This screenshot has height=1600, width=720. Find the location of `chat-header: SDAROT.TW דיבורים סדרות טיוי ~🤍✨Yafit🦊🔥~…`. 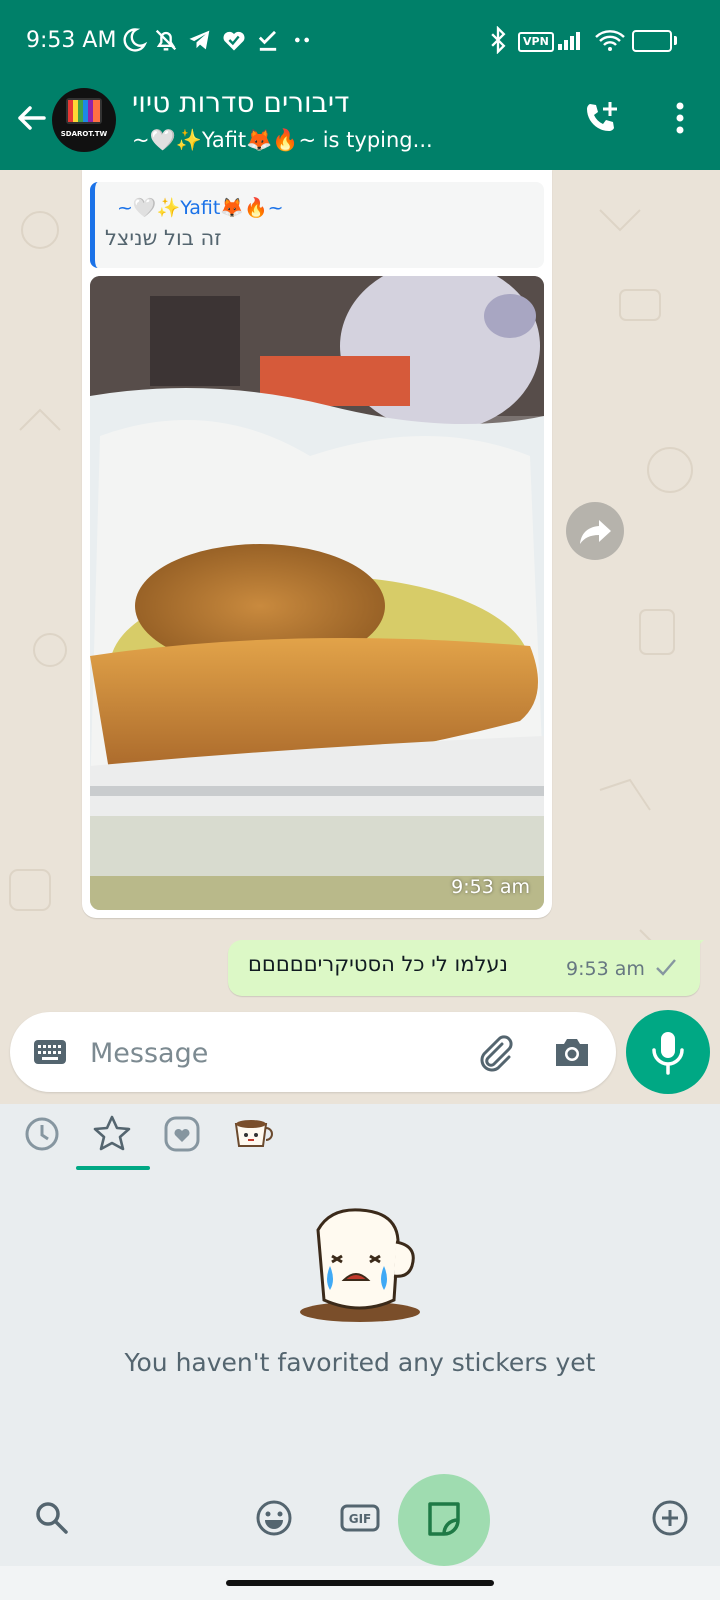

chat-header: SDAROT.TW דיבורים סדרות טיוי ~🤍✨Yafit🦊🔥~… is located at coordinates (360, 125).